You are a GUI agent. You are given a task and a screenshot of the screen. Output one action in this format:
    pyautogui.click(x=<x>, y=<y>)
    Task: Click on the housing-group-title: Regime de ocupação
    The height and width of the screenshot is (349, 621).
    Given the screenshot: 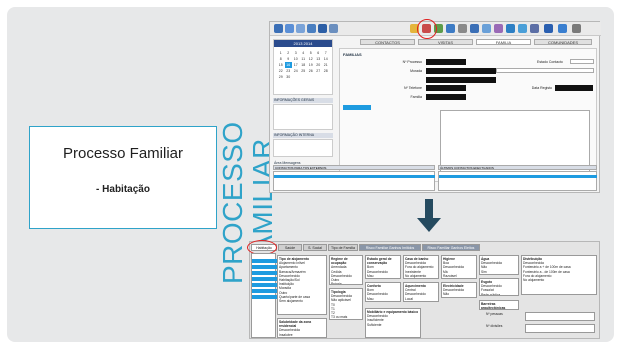 What is the action you would take?
    pyautogui.click(x=339, y=261)
    